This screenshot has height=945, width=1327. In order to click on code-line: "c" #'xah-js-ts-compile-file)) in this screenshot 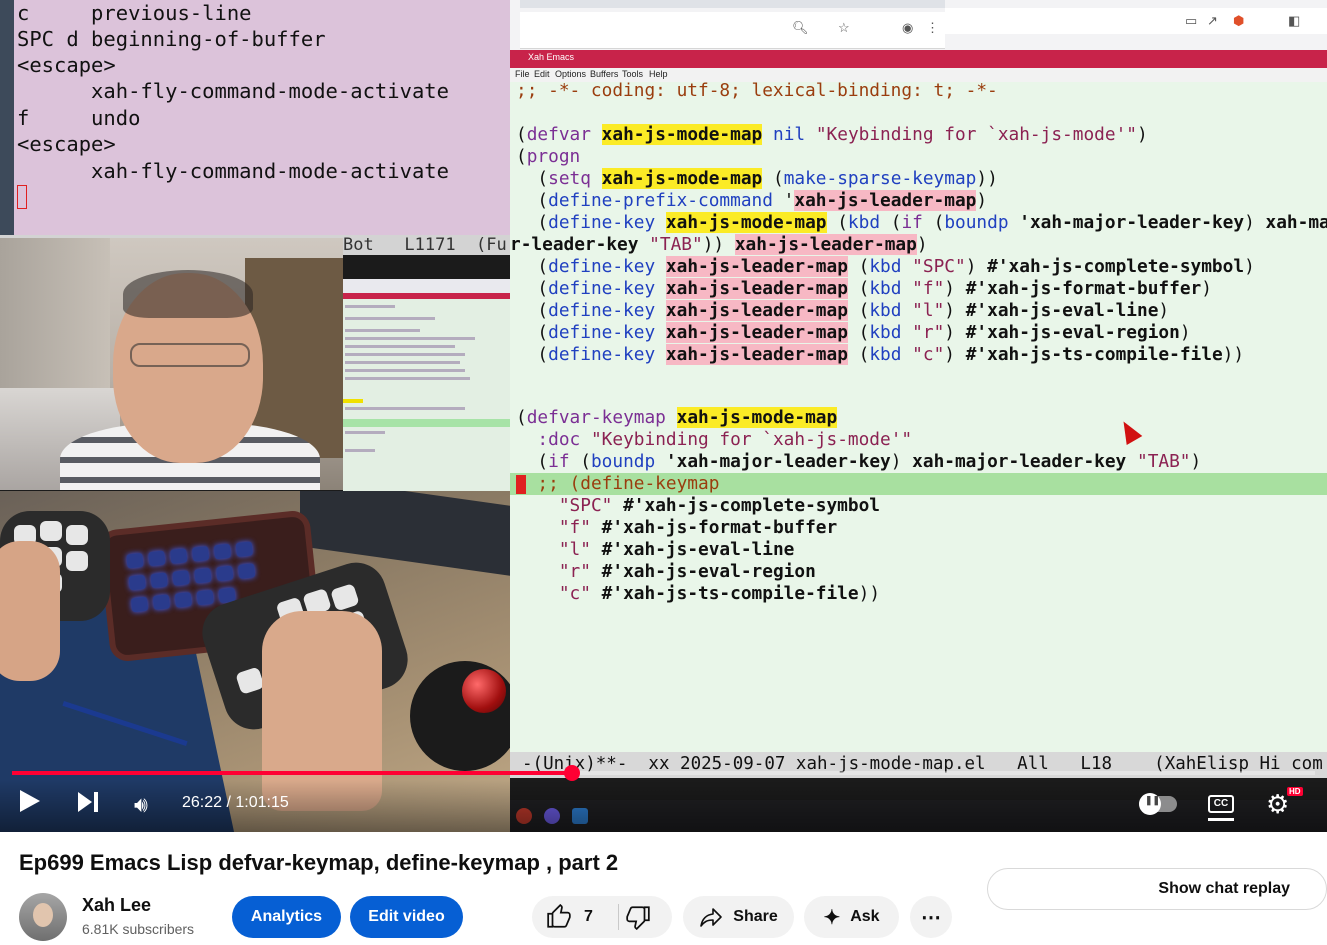, I will do `click(719, 593)`.